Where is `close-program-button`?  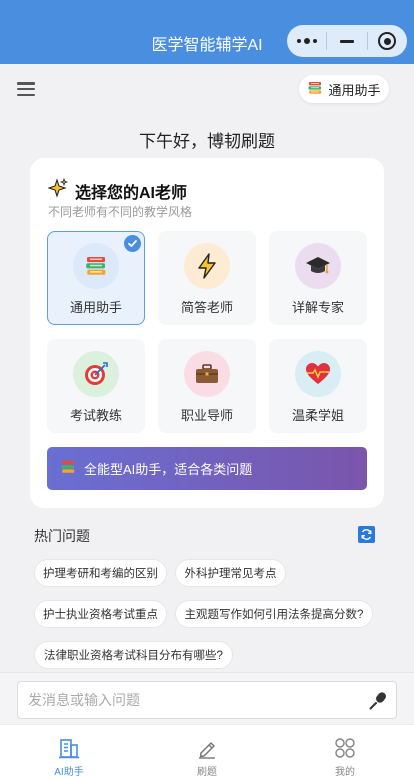 close-program-button is located at coordinates (387, 41).